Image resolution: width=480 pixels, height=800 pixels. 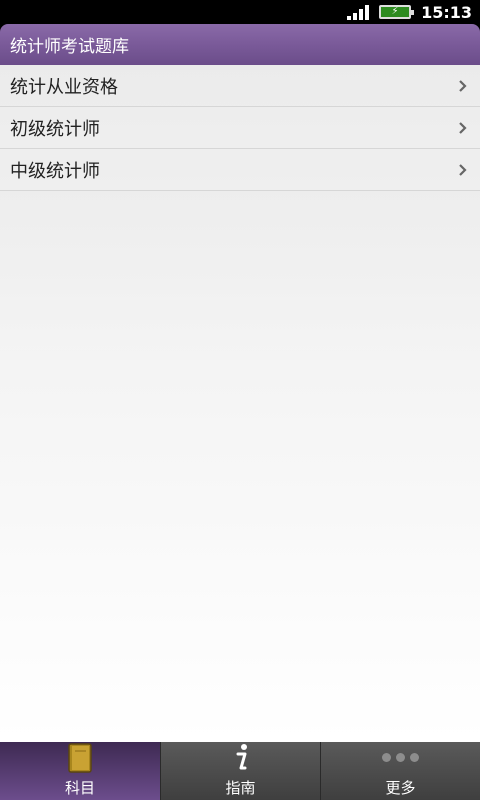 What do you see at coordinates (240, 788) in the screenshot?
I see `tab-label: 指南` at bounding box center [240, 788].